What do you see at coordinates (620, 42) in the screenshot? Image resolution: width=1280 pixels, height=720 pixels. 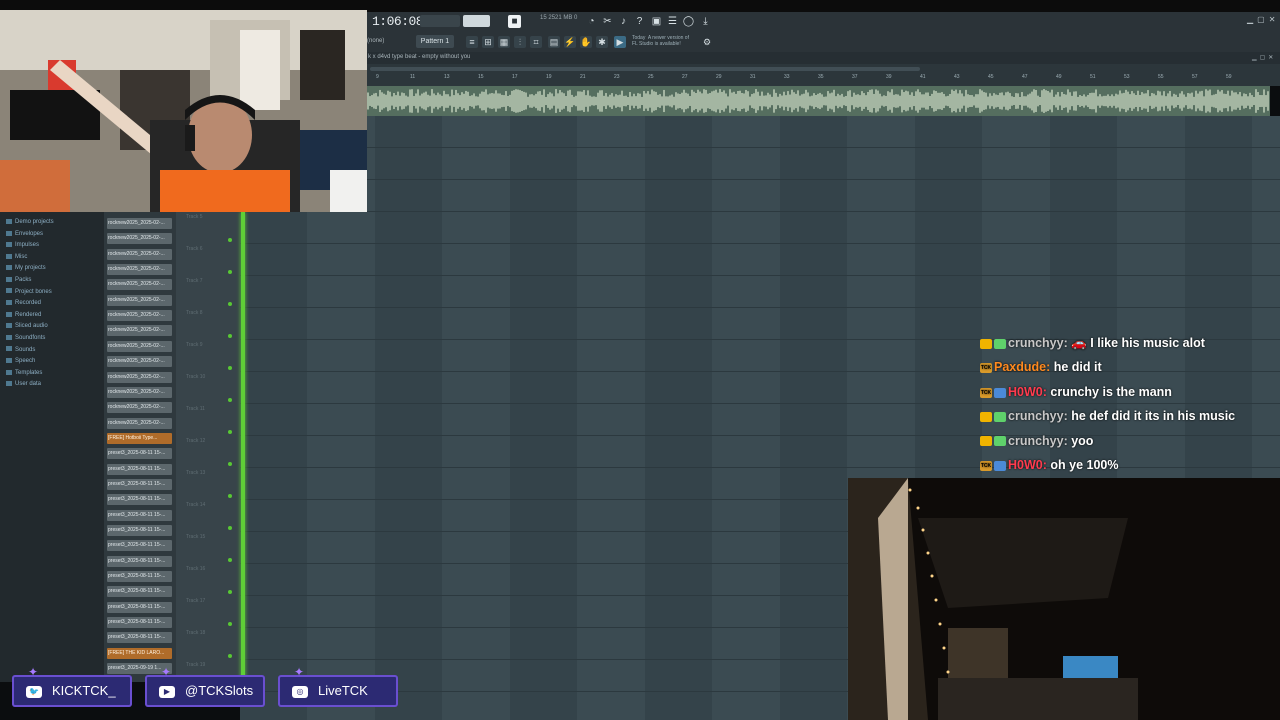 I see `news-icon: ▶` at bounding box center [620, 42].